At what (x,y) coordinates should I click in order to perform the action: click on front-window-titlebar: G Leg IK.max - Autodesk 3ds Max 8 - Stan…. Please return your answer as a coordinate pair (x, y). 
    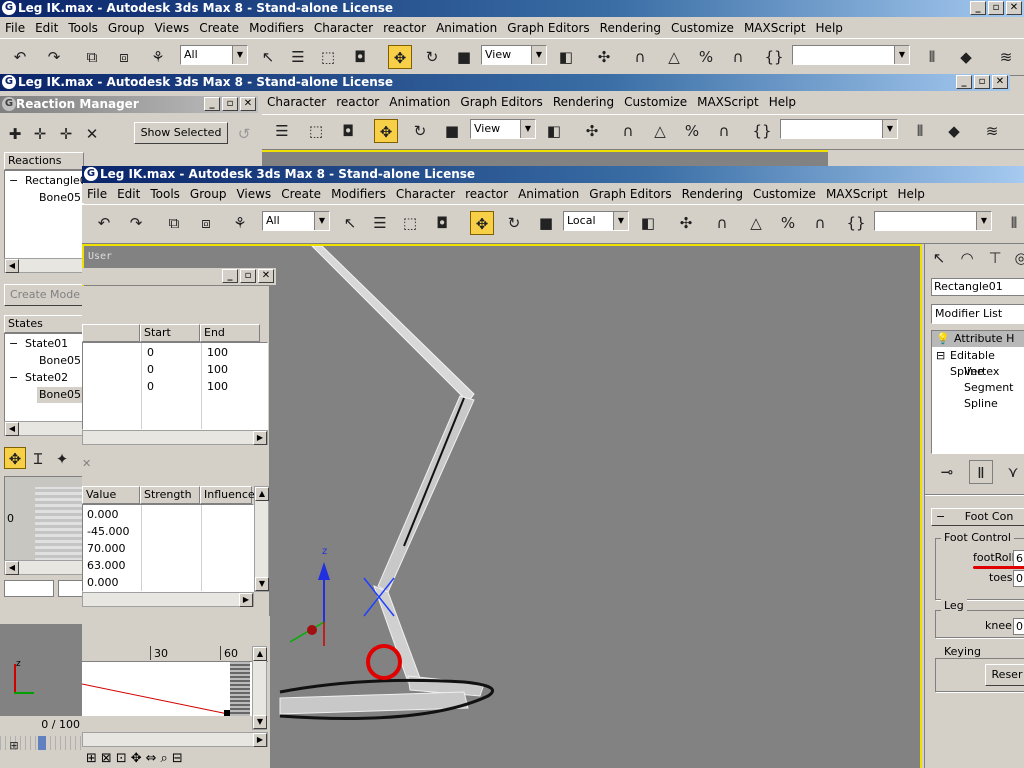
    Looking at the image, I should click on (553, 174).